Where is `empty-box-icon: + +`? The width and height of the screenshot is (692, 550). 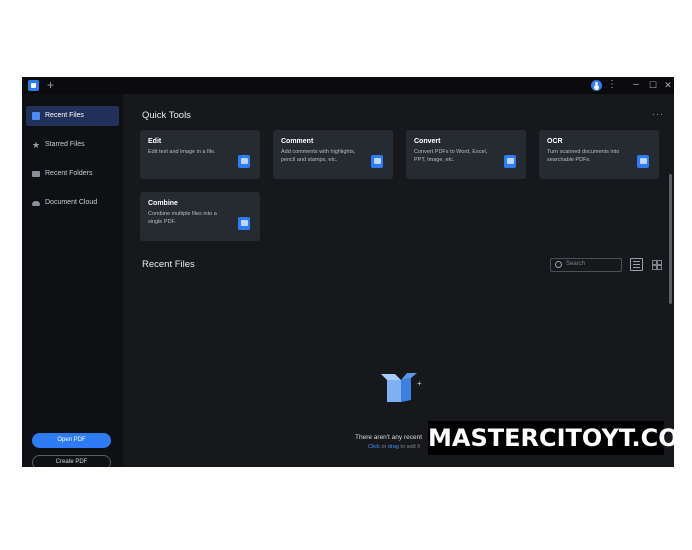 empty-box-icon: + + is located at coordinates (401, 387).